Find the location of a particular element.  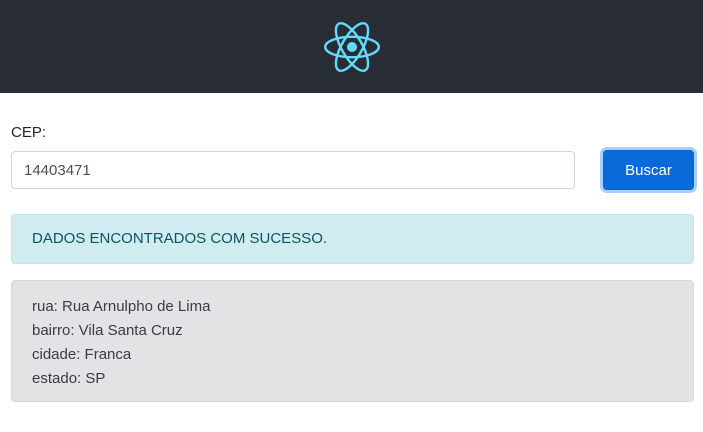

address-state: estado: SP is located at coordinates (69, 378).